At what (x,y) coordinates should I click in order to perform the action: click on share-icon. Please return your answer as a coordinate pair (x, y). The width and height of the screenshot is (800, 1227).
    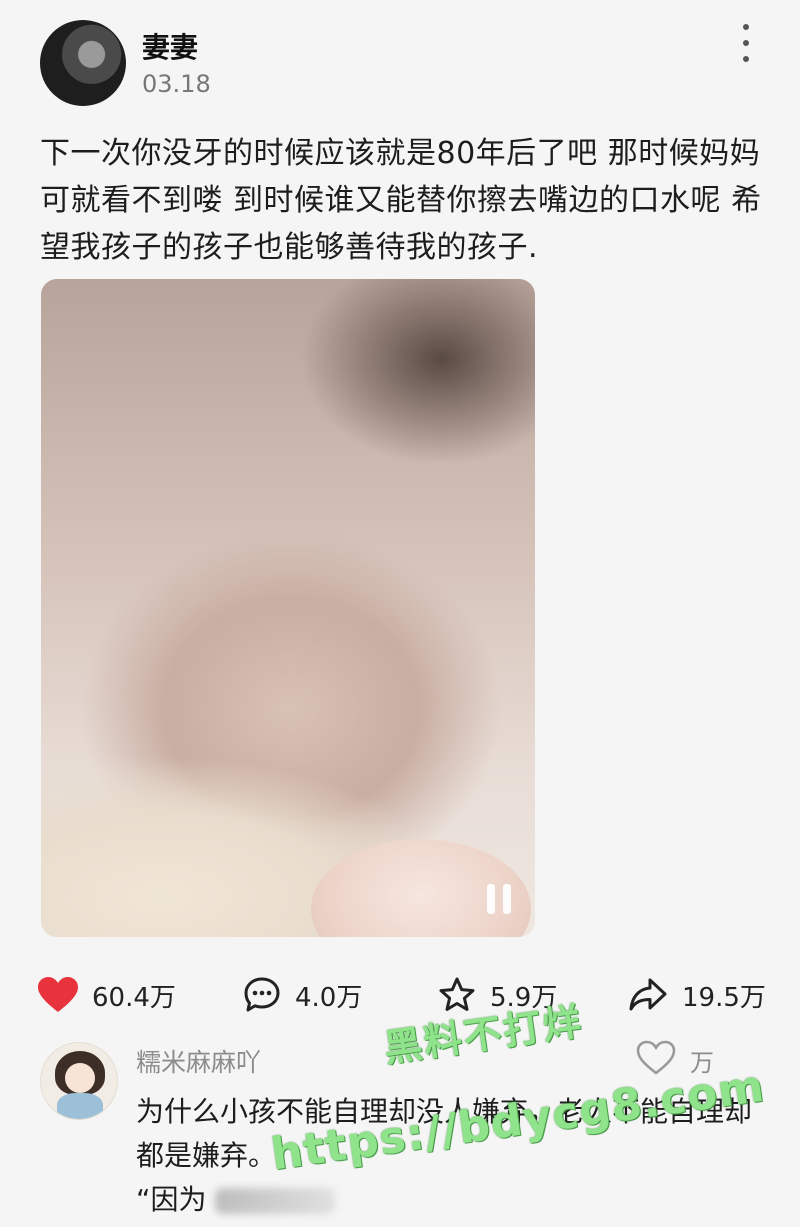
    Looking at the image, I should click on (648, 994).